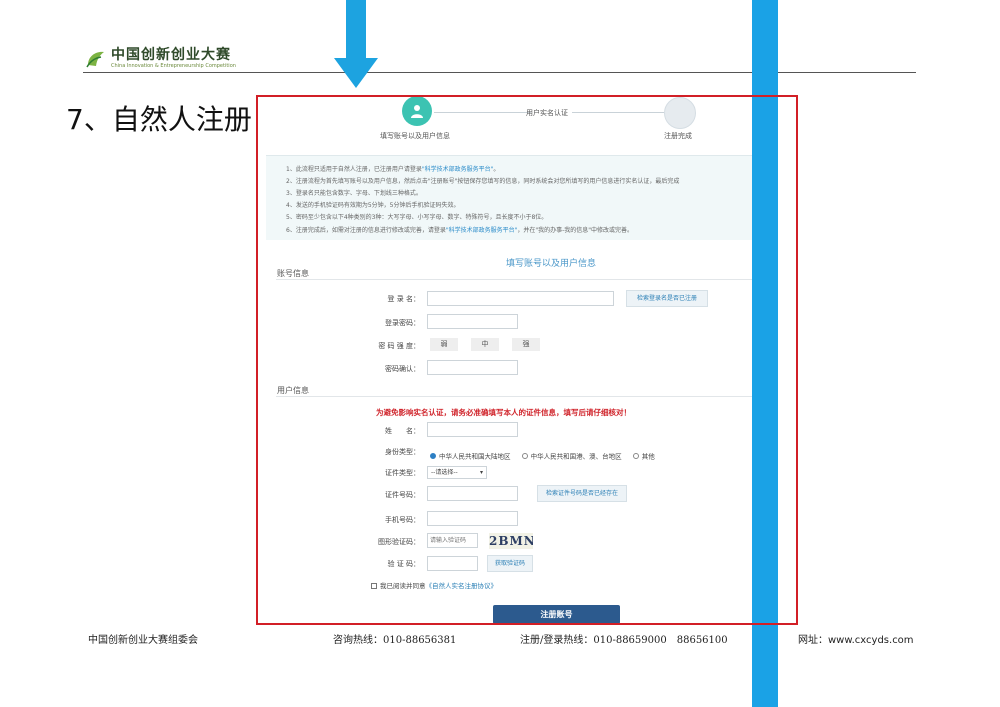  I want to click on captcha-label: 图形验证码：, so click(399, 542).